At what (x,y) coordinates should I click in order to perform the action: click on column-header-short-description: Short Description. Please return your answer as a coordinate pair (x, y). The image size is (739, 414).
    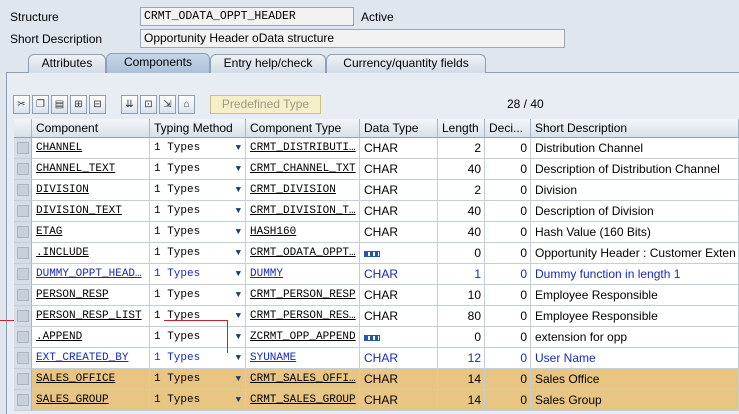
    Looking at the image, I should click on (635, 128).